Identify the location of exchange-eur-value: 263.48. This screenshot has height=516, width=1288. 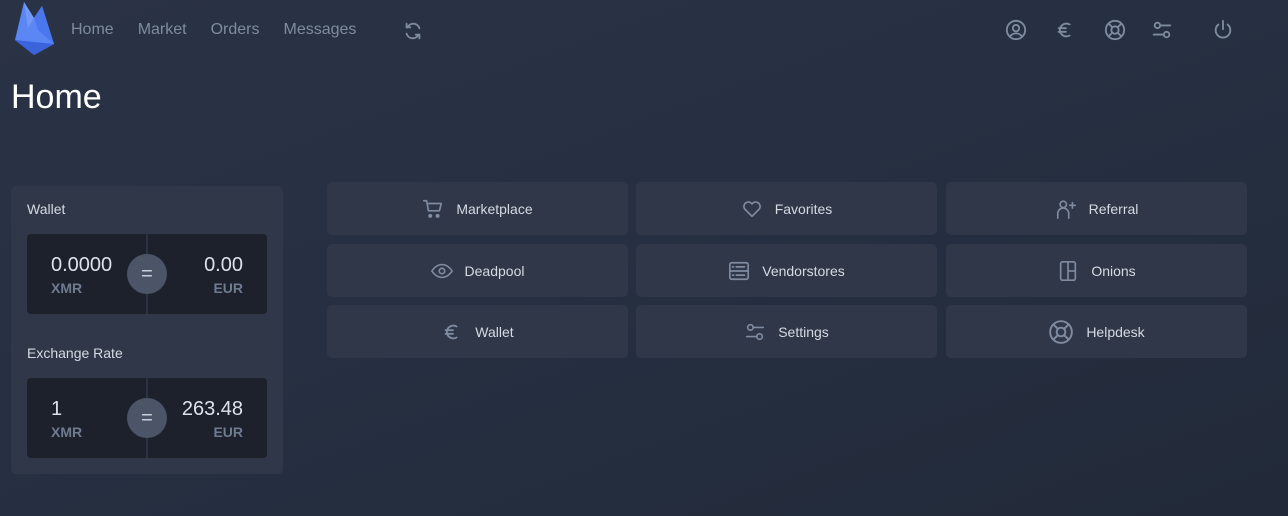
(212, 409).